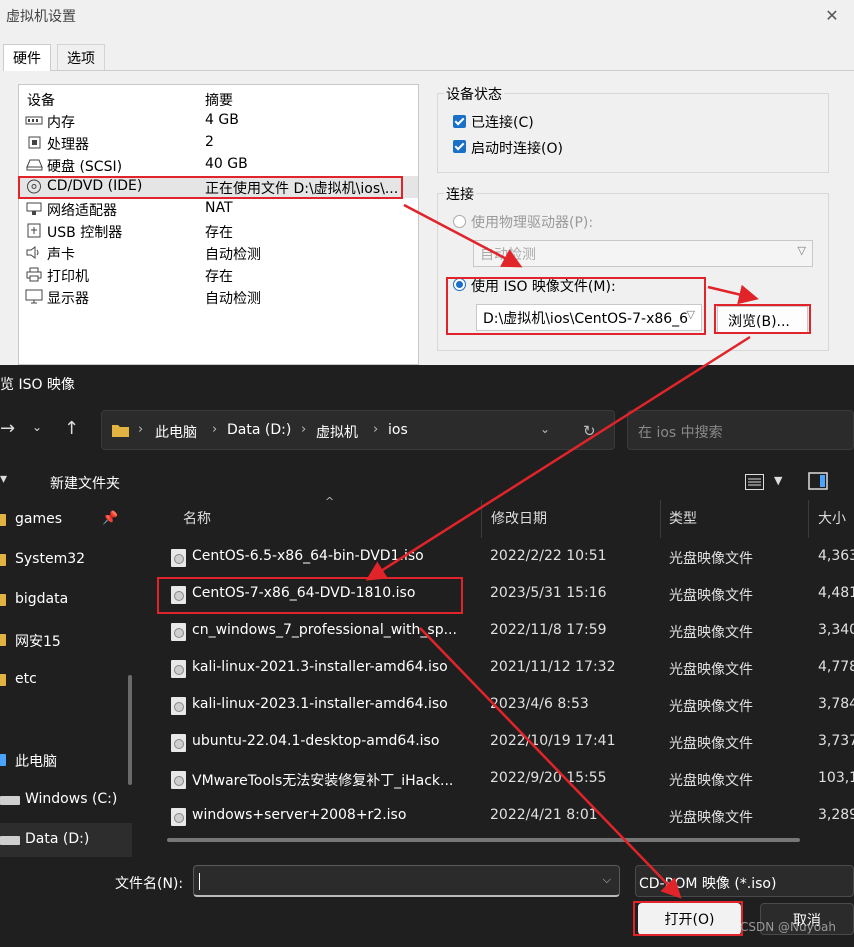  I want to click on device-row-harddisk: 硬盘 (SCSI) 40 GB, so click(218, 165).